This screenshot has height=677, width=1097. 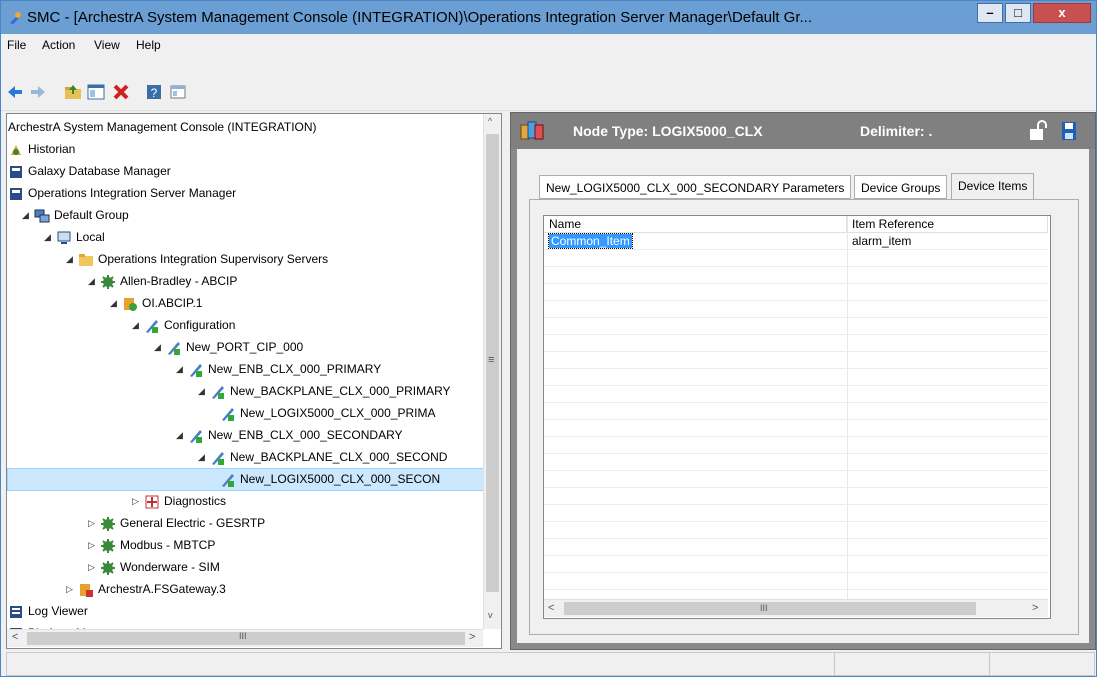 I want to click on pane-splitter, so click(x=505, y=380).